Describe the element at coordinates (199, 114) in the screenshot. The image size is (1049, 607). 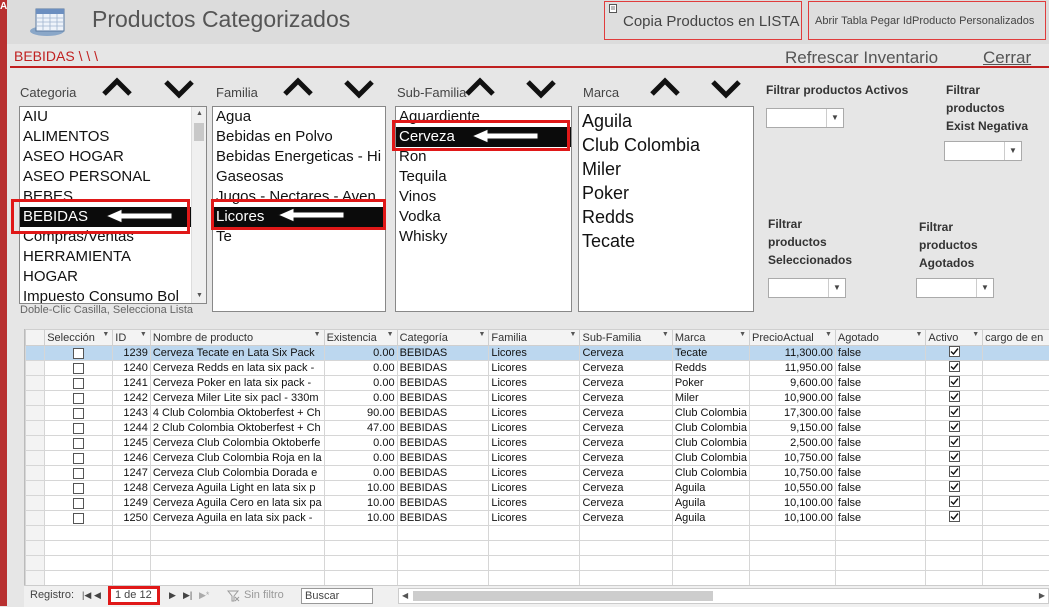
I see `scroll-up-icon: ▲` at that location.